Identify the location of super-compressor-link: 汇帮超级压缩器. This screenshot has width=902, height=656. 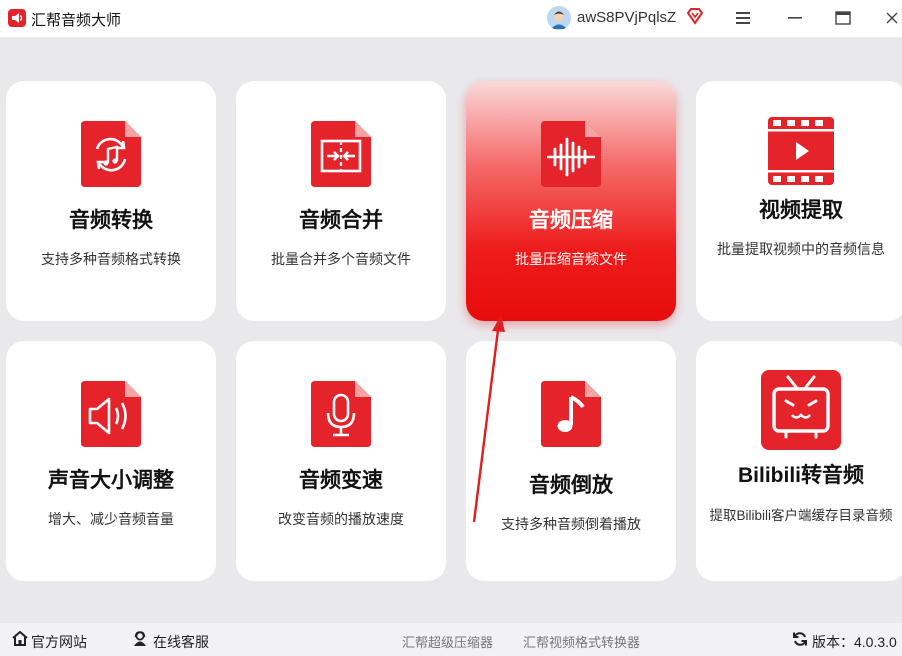
(447, 641).